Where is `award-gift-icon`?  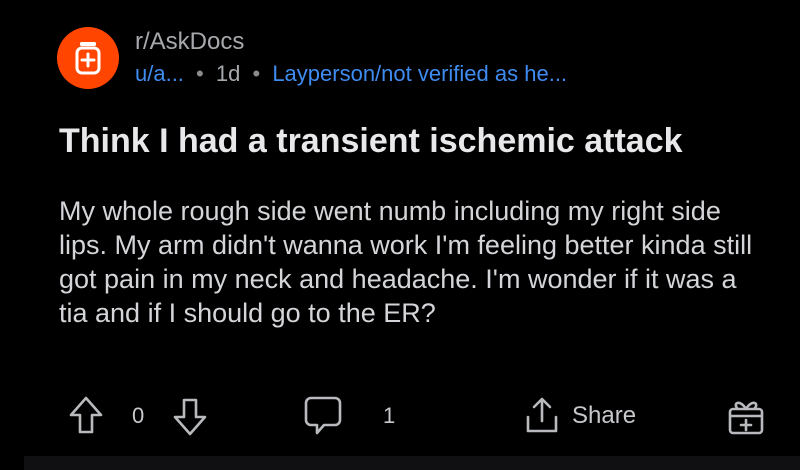
award-gift-icon is located at coordinates (746, 418).